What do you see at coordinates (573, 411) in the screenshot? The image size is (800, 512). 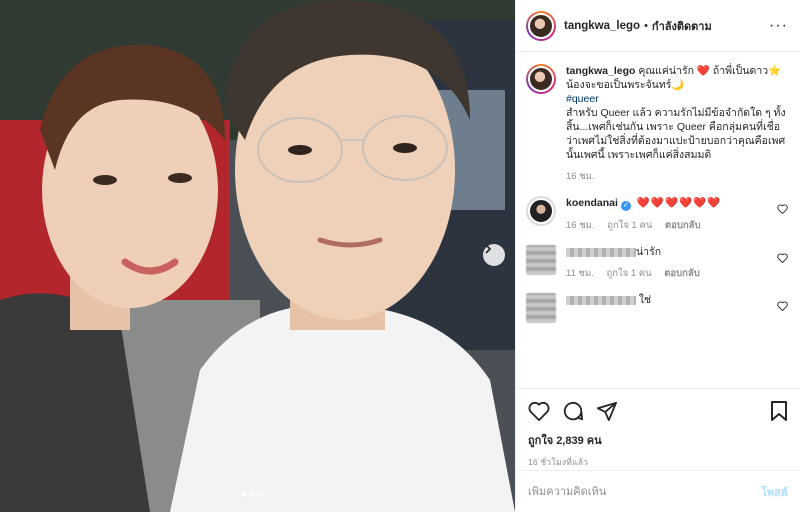 I see `comment-icon` at bounding box center [573, 411].